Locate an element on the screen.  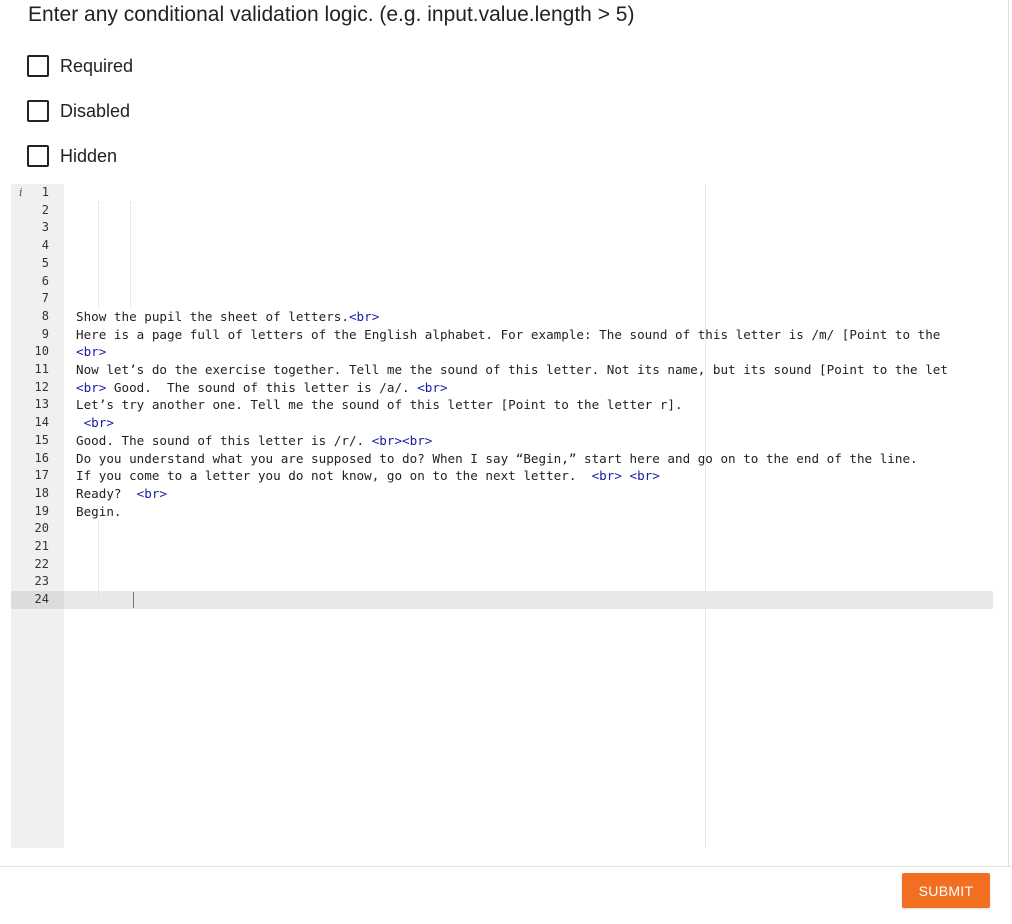
text-cursor is located at coordinates (133, 600).